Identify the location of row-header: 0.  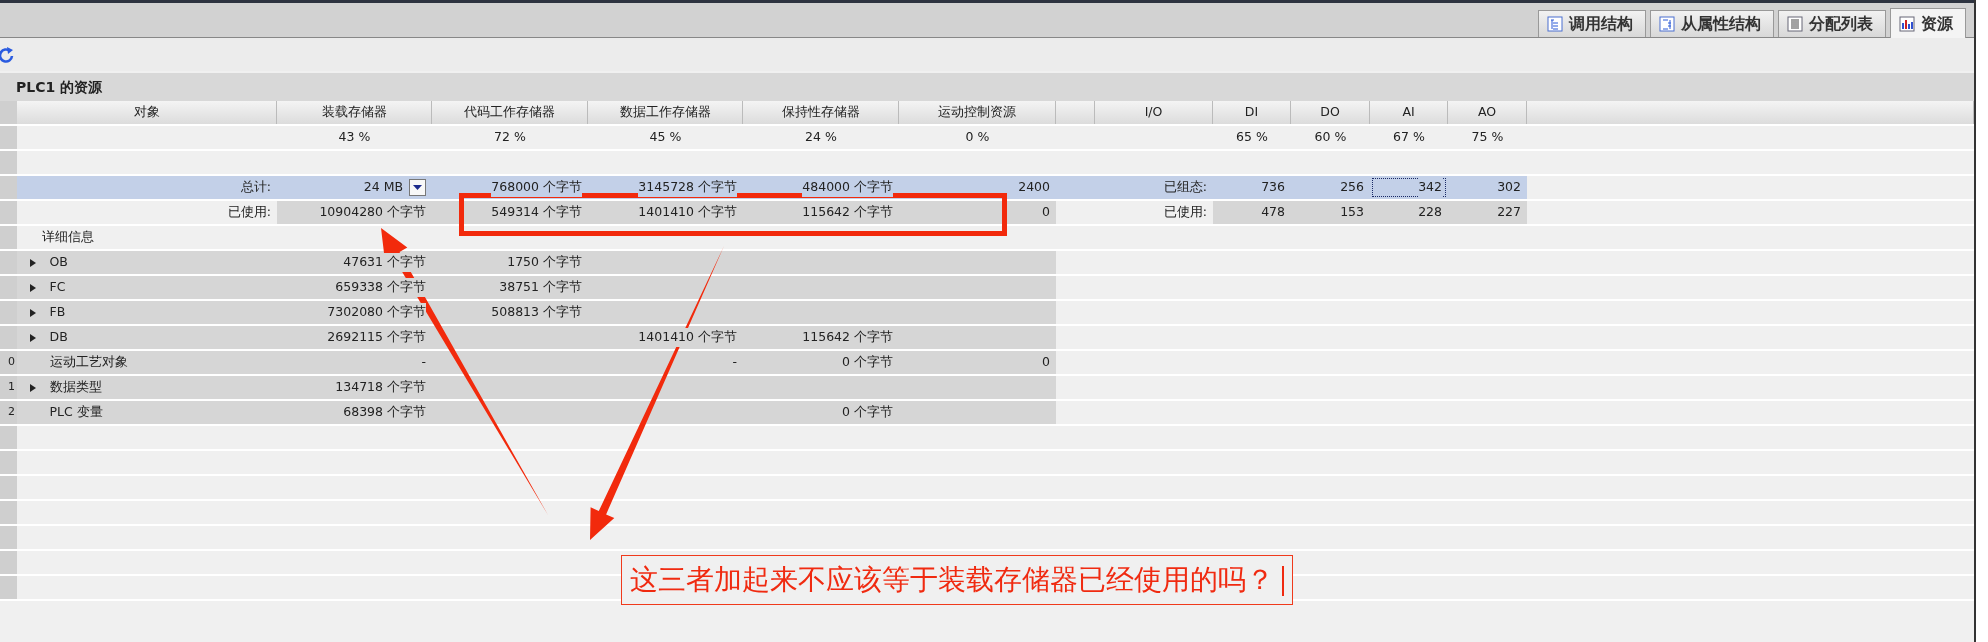
(8, 362).